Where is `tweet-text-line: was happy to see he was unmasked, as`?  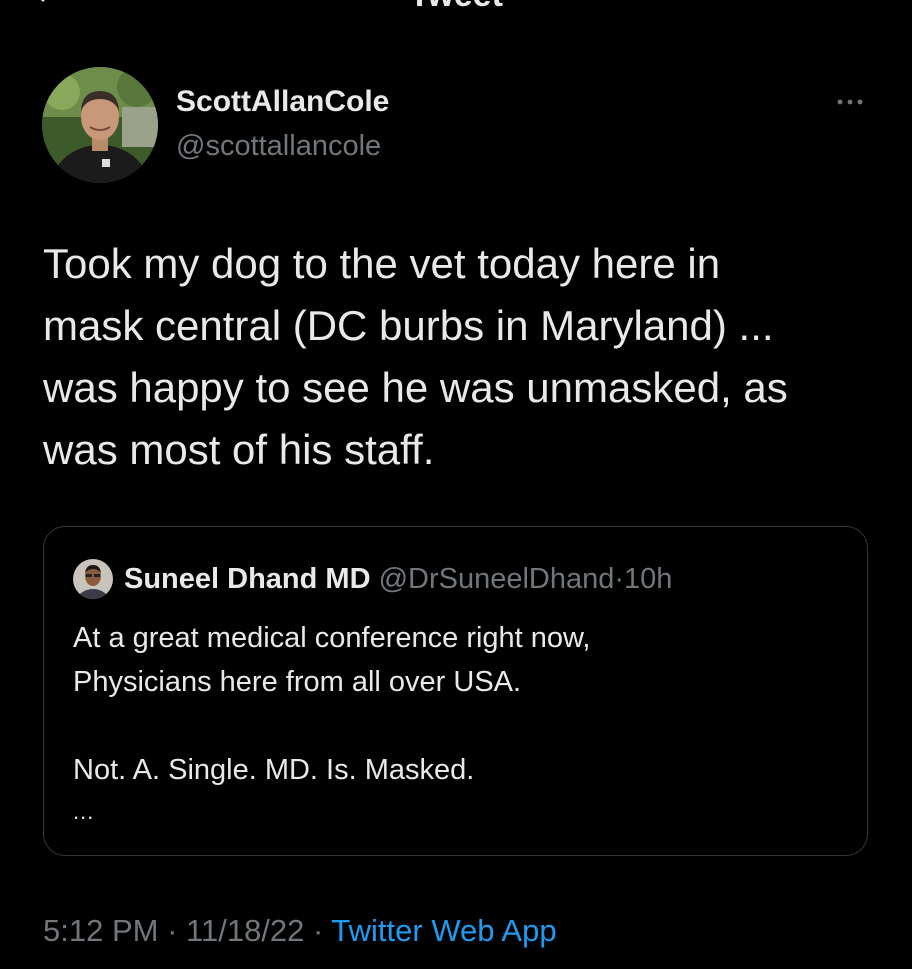
tweet-text-line: was happy to see he was unmasked, as is located at coordinates (415, 387).